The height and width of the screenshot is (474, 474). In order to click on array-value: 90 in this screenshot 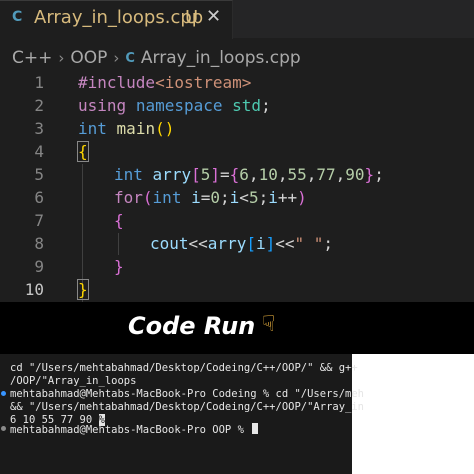, I will do `click(355, 174)`.